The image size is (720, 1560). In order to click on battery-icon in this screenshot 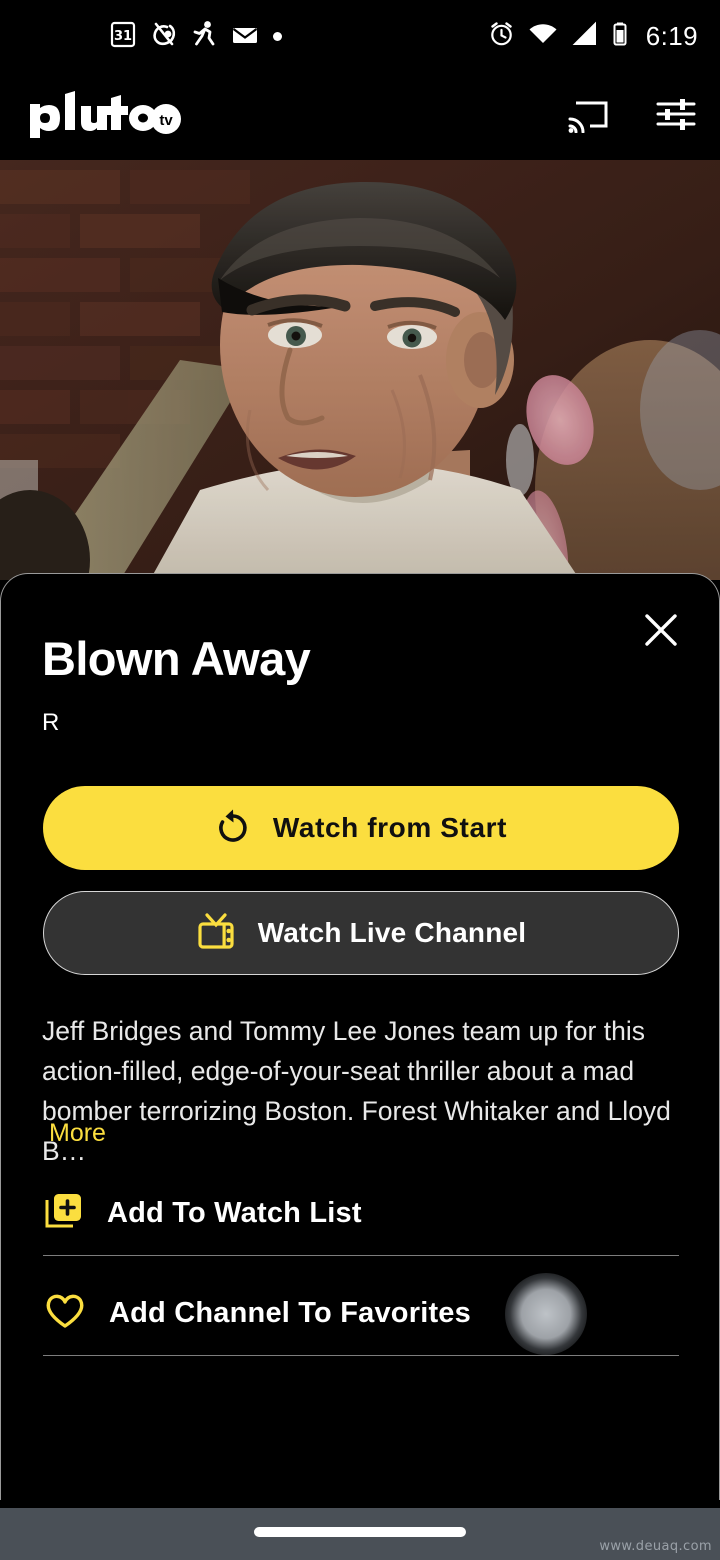, I will do `click(620, 36)`.